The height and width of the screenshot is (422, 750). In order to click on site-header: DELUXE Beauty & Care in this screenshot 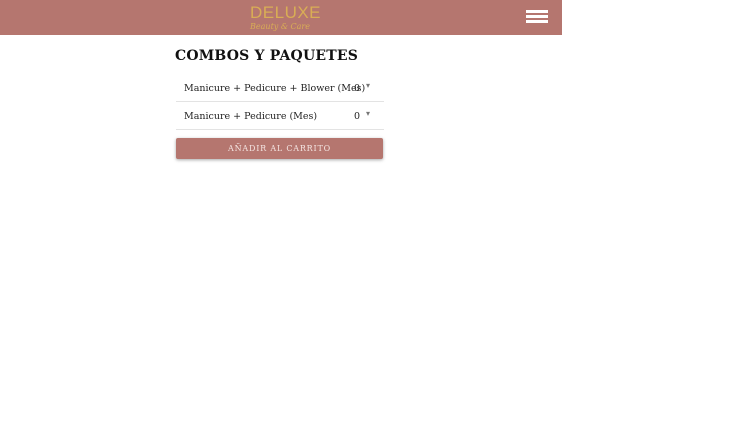, I will do `click(281, 17)`.